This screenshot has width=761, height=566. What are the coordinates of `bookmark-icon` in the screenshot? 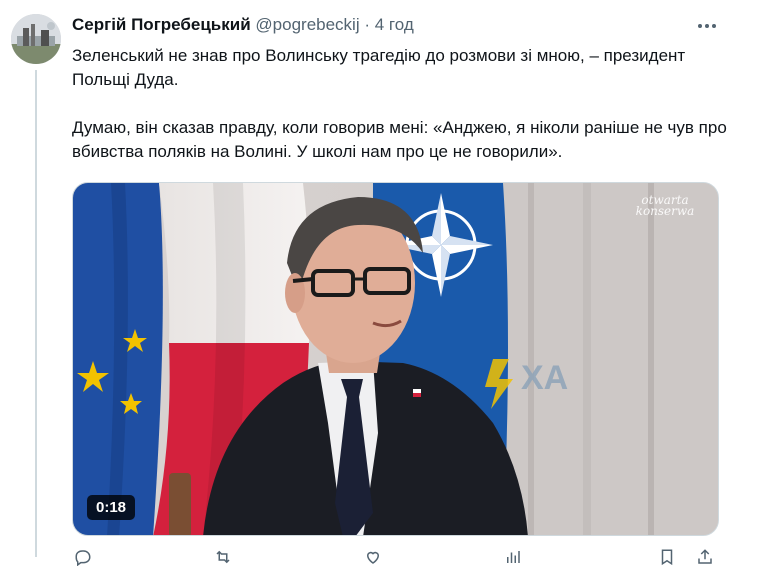 It's located at (667, 557).